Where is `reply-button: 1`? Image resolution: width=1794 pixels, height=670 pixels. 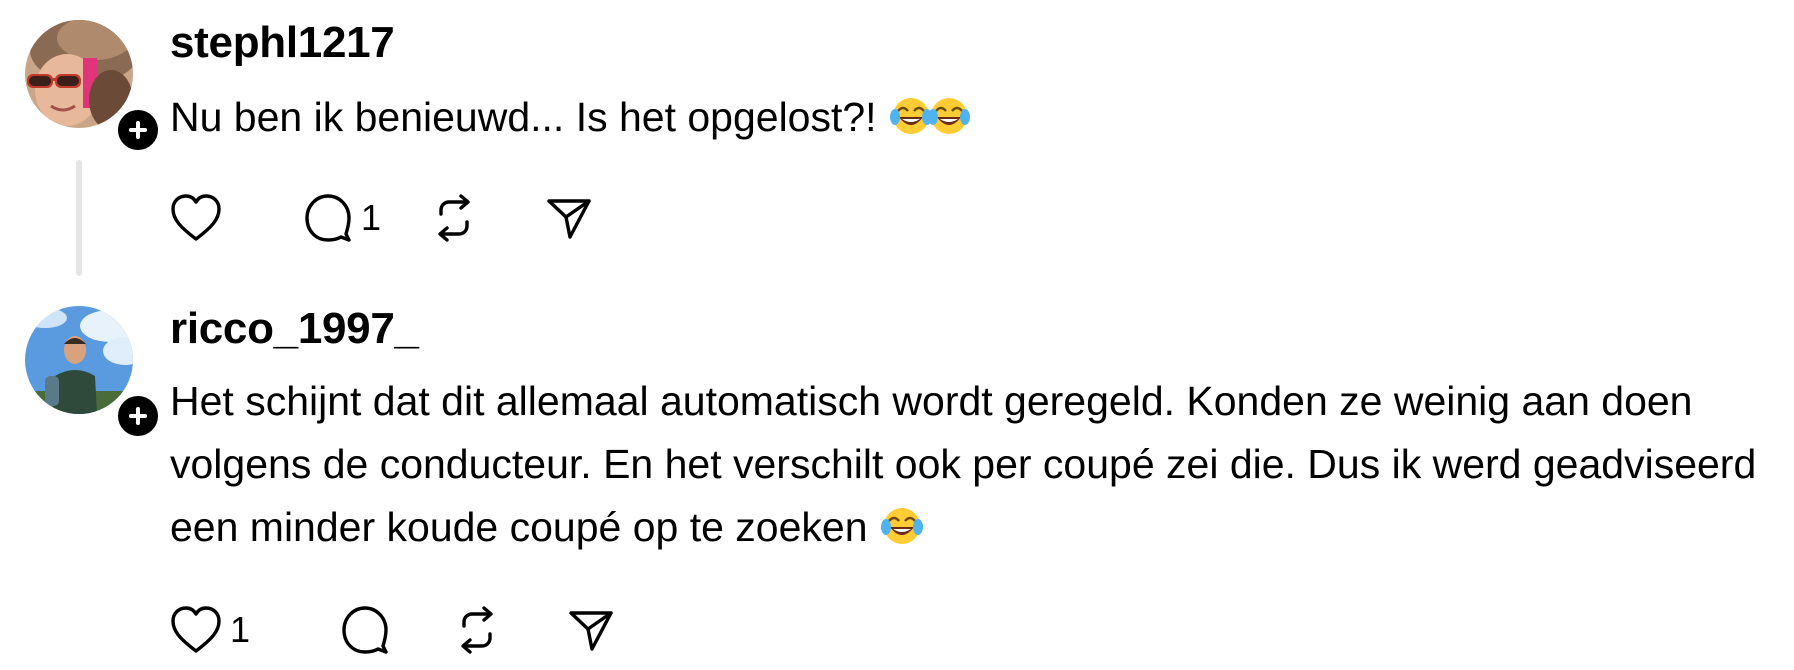
reply-button: 1 is located at coordinates (342, 218).